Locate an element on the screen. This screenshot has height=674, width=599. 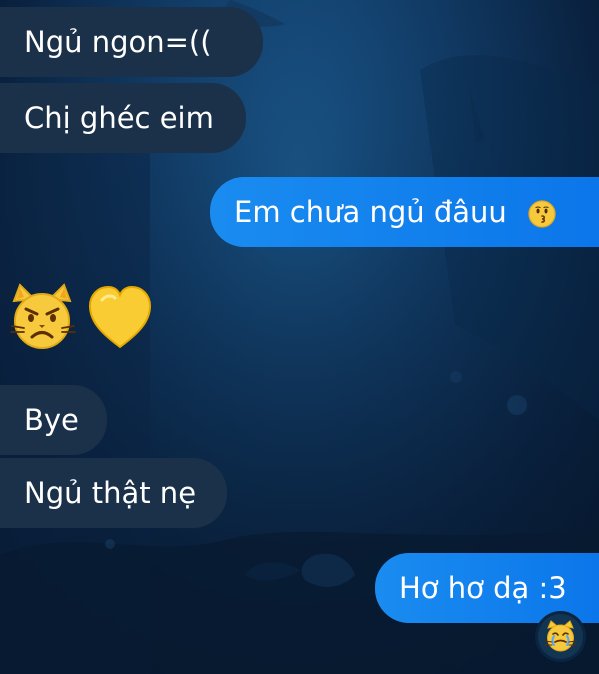
message-bubble-outgoing: Hơ hơ dạ :3 is located at coordinates (487, 588).